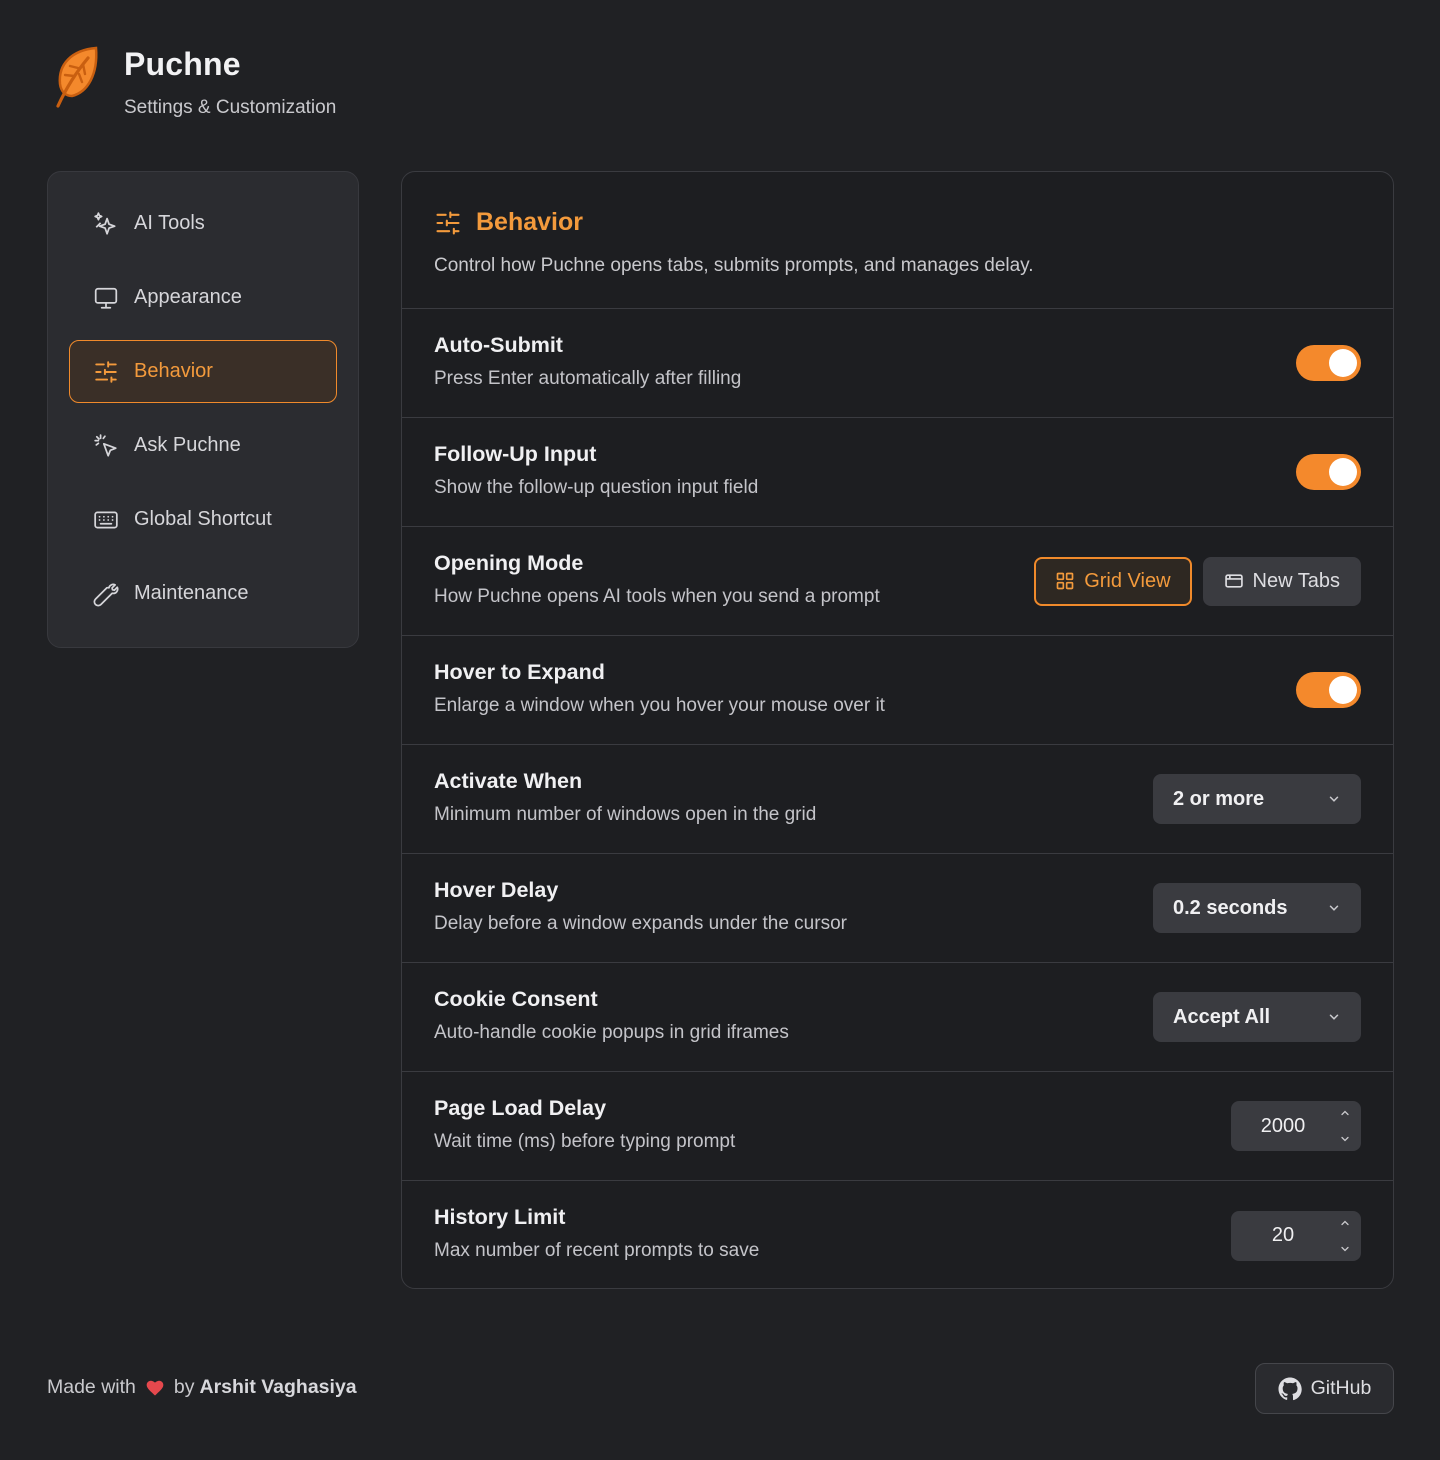 Image resolution: width=1440 pixels, height=1460 pixels. Describe the element at coordinates (106, 594) in the screenshot. I see `wrench-icon` at that location.